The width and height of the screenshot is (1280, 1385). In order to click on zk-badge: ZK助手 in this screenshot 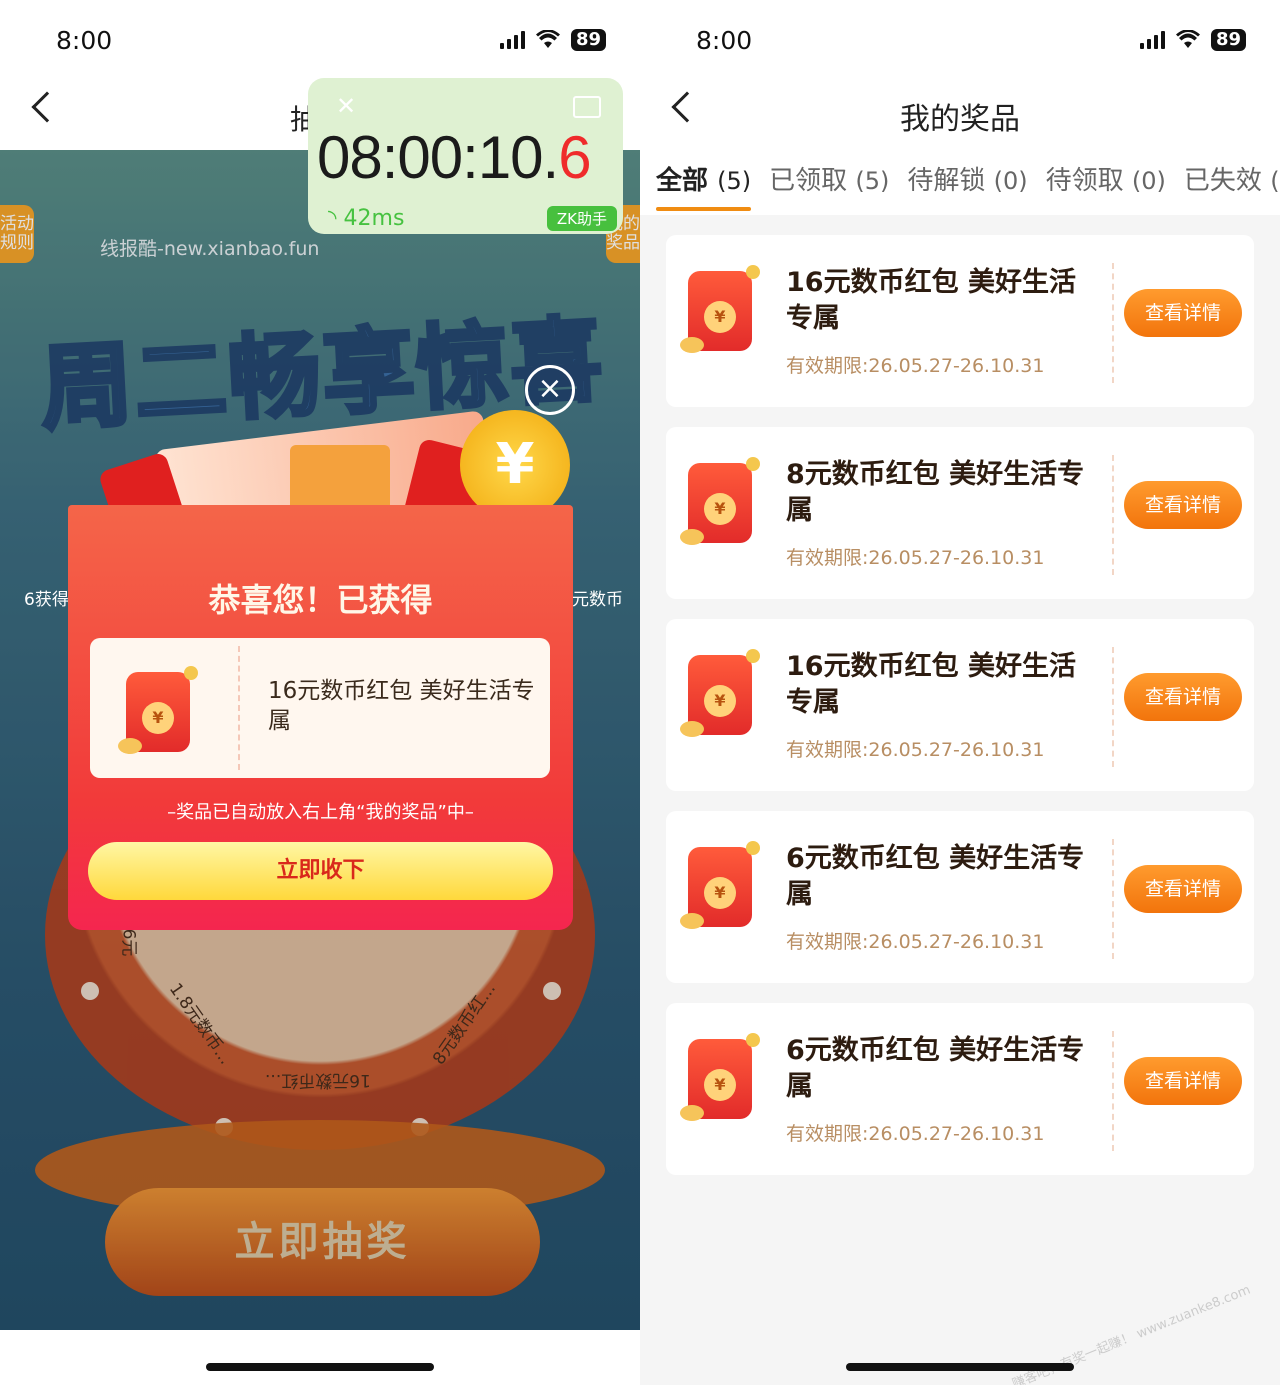, I will do `click(581, 218)`.